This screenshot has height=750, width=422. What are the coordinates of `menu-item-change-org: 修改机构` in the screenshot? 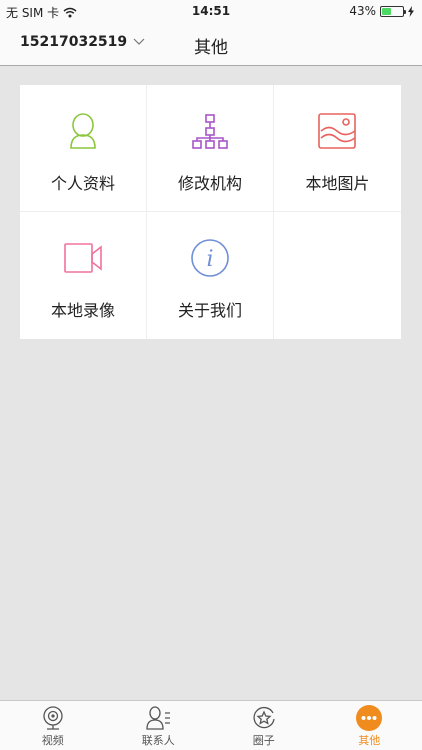 It's located at (210, 148).